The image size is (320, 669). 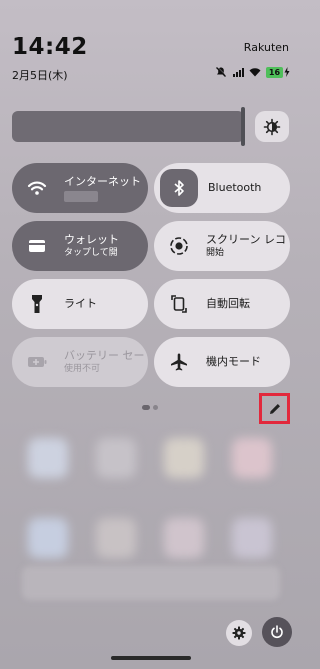 I want to click on brightness-icon, so click(x=272, y=126).